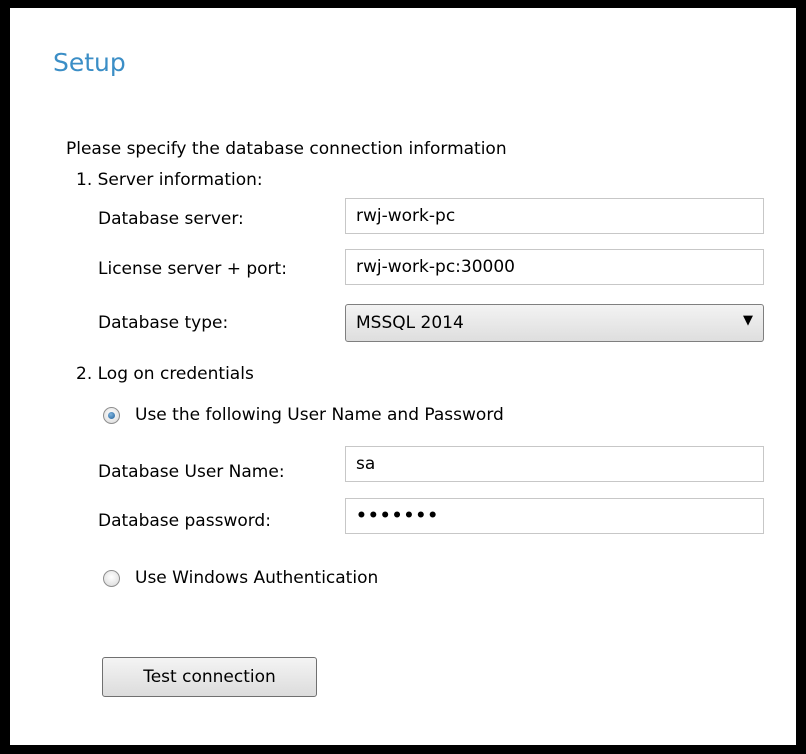 The image size is (806, 754). Describe the element at coordinates (184, 521) in the screenshot. I see `db-password-label: Database password:` at that location.